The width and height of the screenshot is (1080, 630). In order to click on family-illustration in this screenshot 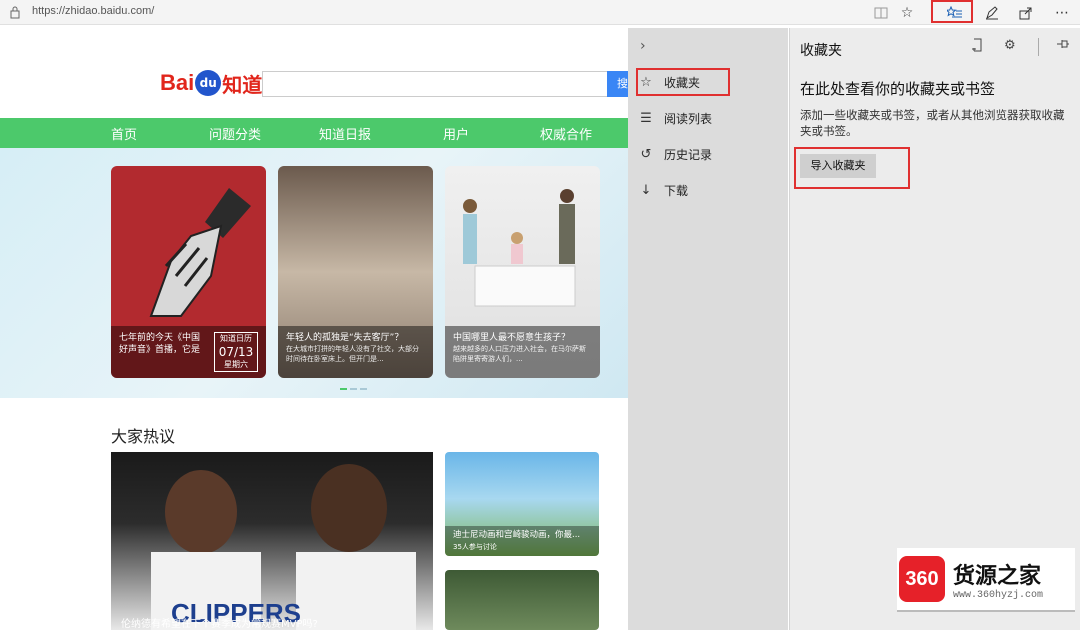, I will do `click(519, 248)`.